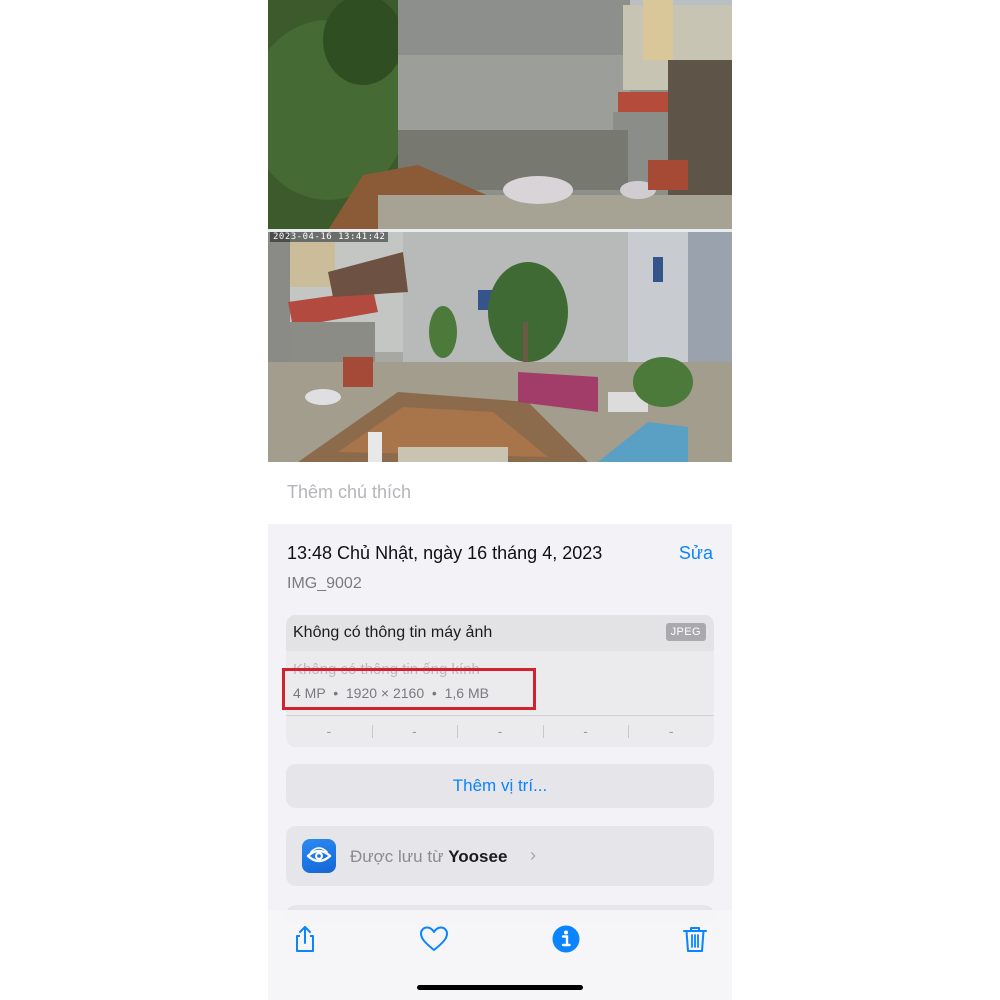 The width and height of the screenshot is (1000, 1000). Describe the element at coordinates (434, 939) in the screenshot. I see `heart-icon` at that location.